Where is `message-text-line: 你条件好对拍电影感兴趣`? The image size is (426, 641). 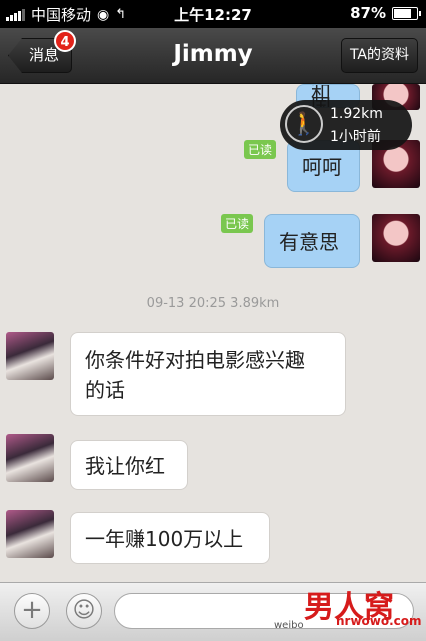
message-text-line: 你条件好对拍电影感兴趣 is located at coordinates (195, 360).